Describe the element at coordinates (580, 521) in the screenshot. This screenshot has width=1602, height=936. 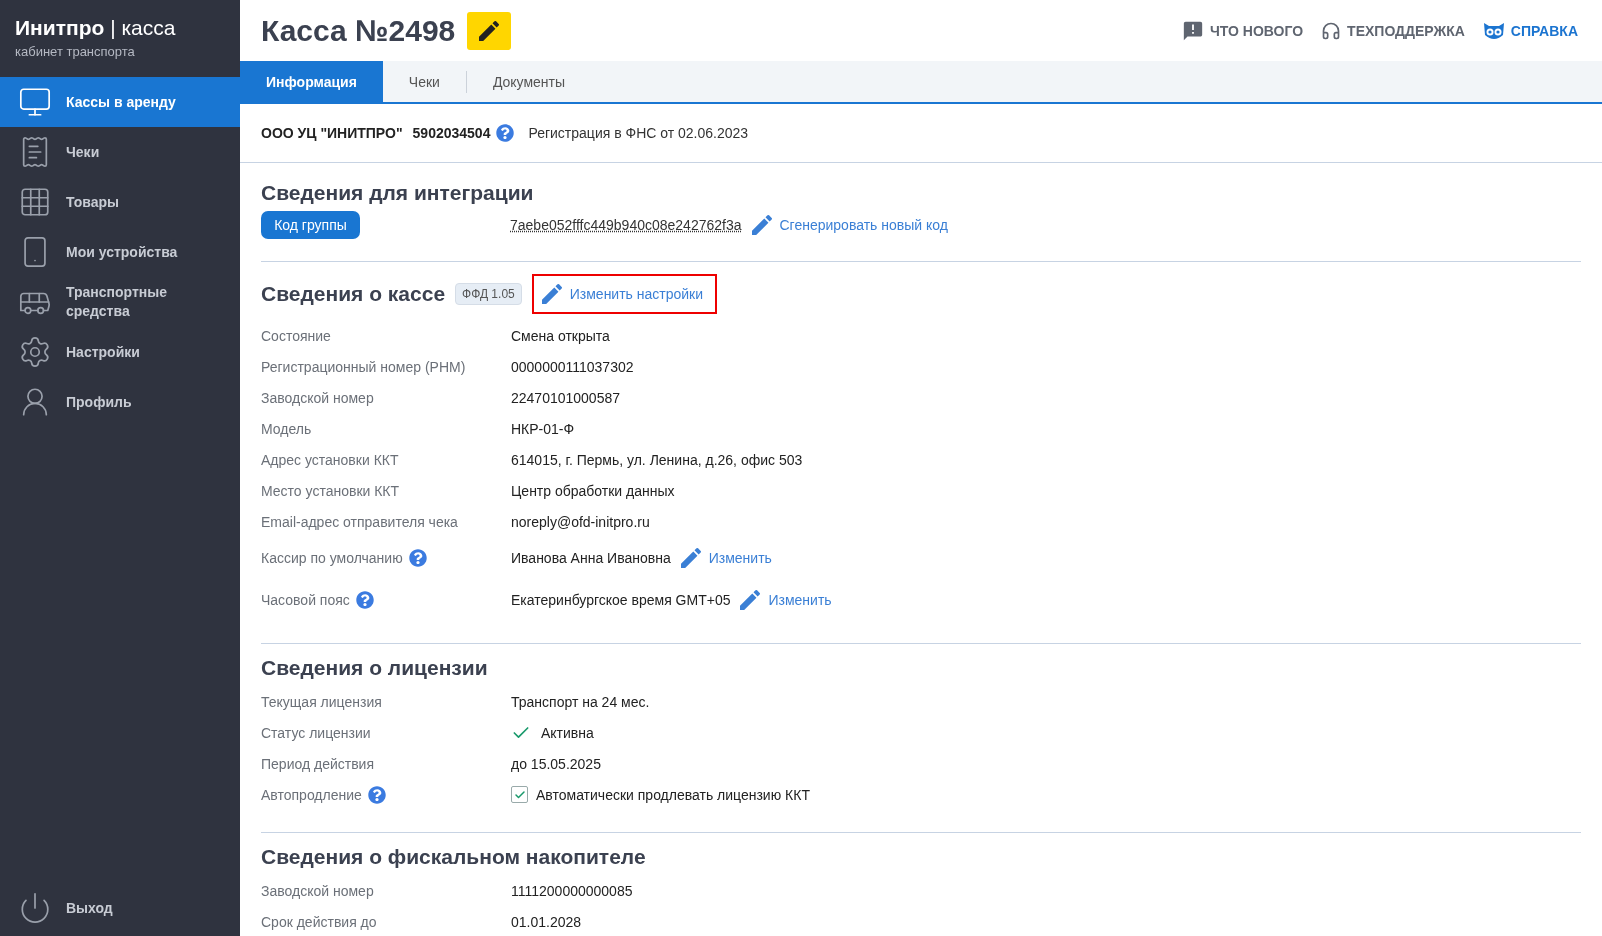
I see `value-text: noreply@ofd-initpro.ru` at that location.